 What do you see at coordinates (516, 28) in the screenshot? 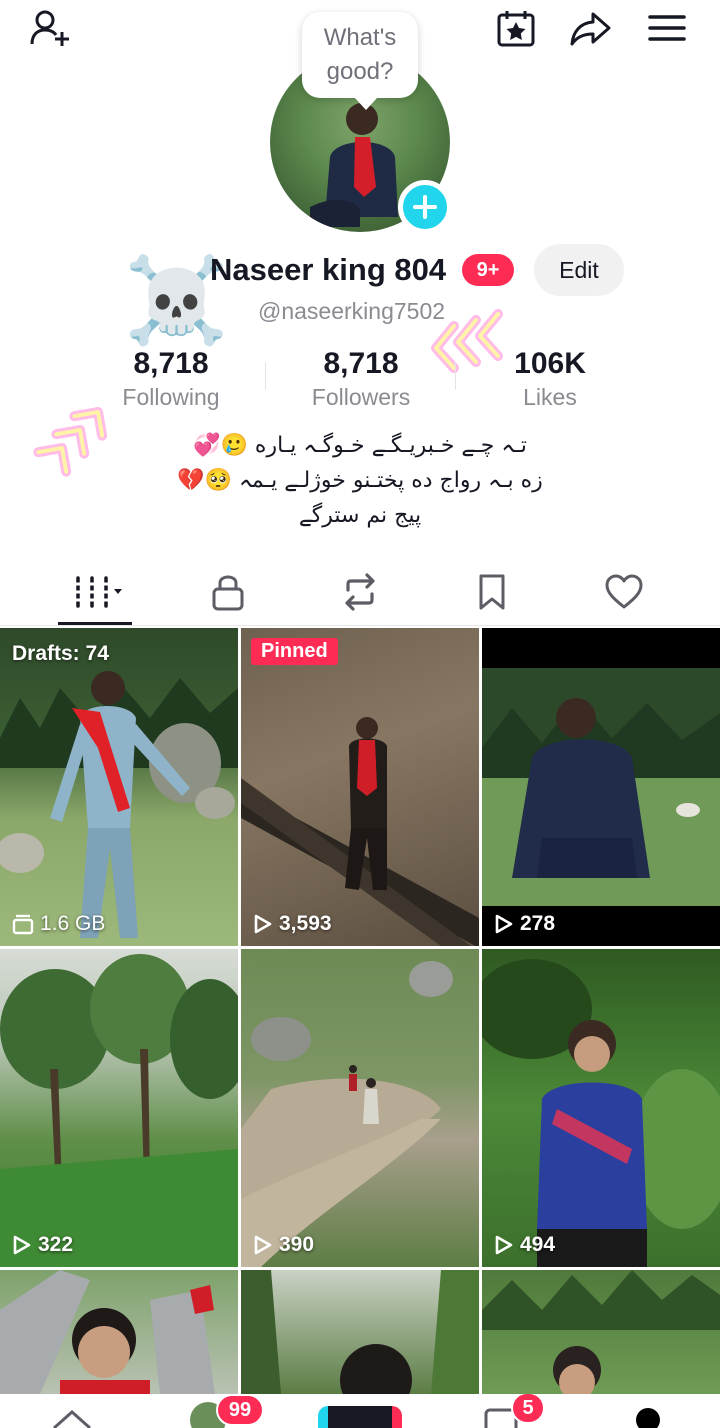
I see `calendar-star-icon` at bounding box center [516, 28].